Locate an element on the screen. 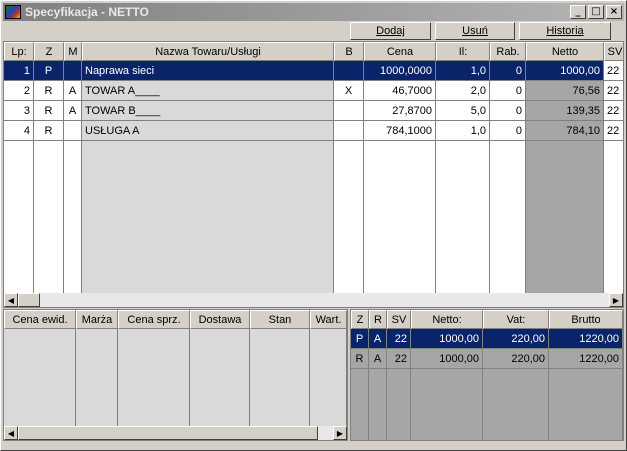 The width and height of the screenshot is (627, 451). details-header-5: Wart. is located at coordinates (328, 319).